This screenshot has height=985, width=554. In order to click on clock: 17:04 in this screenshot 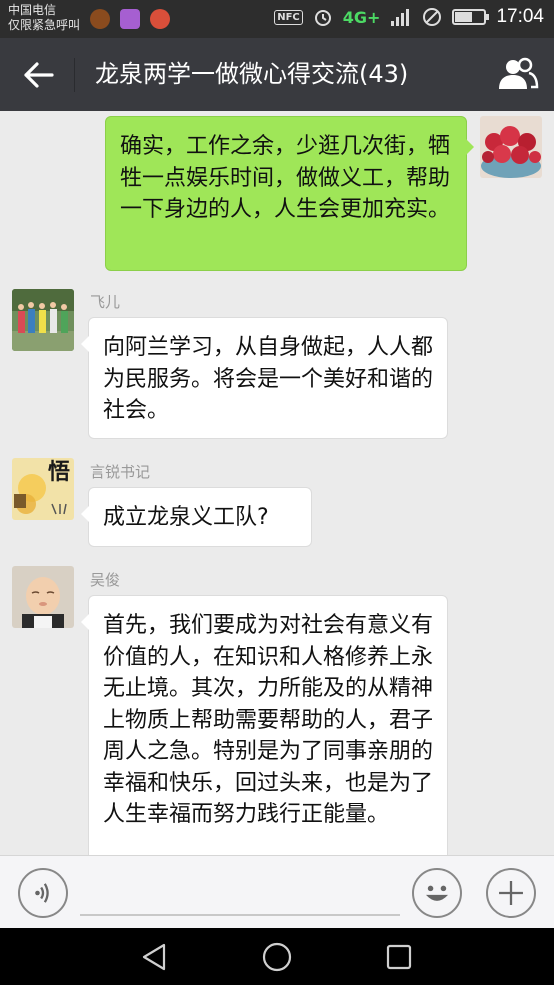, I will do `click(520, 16)`.